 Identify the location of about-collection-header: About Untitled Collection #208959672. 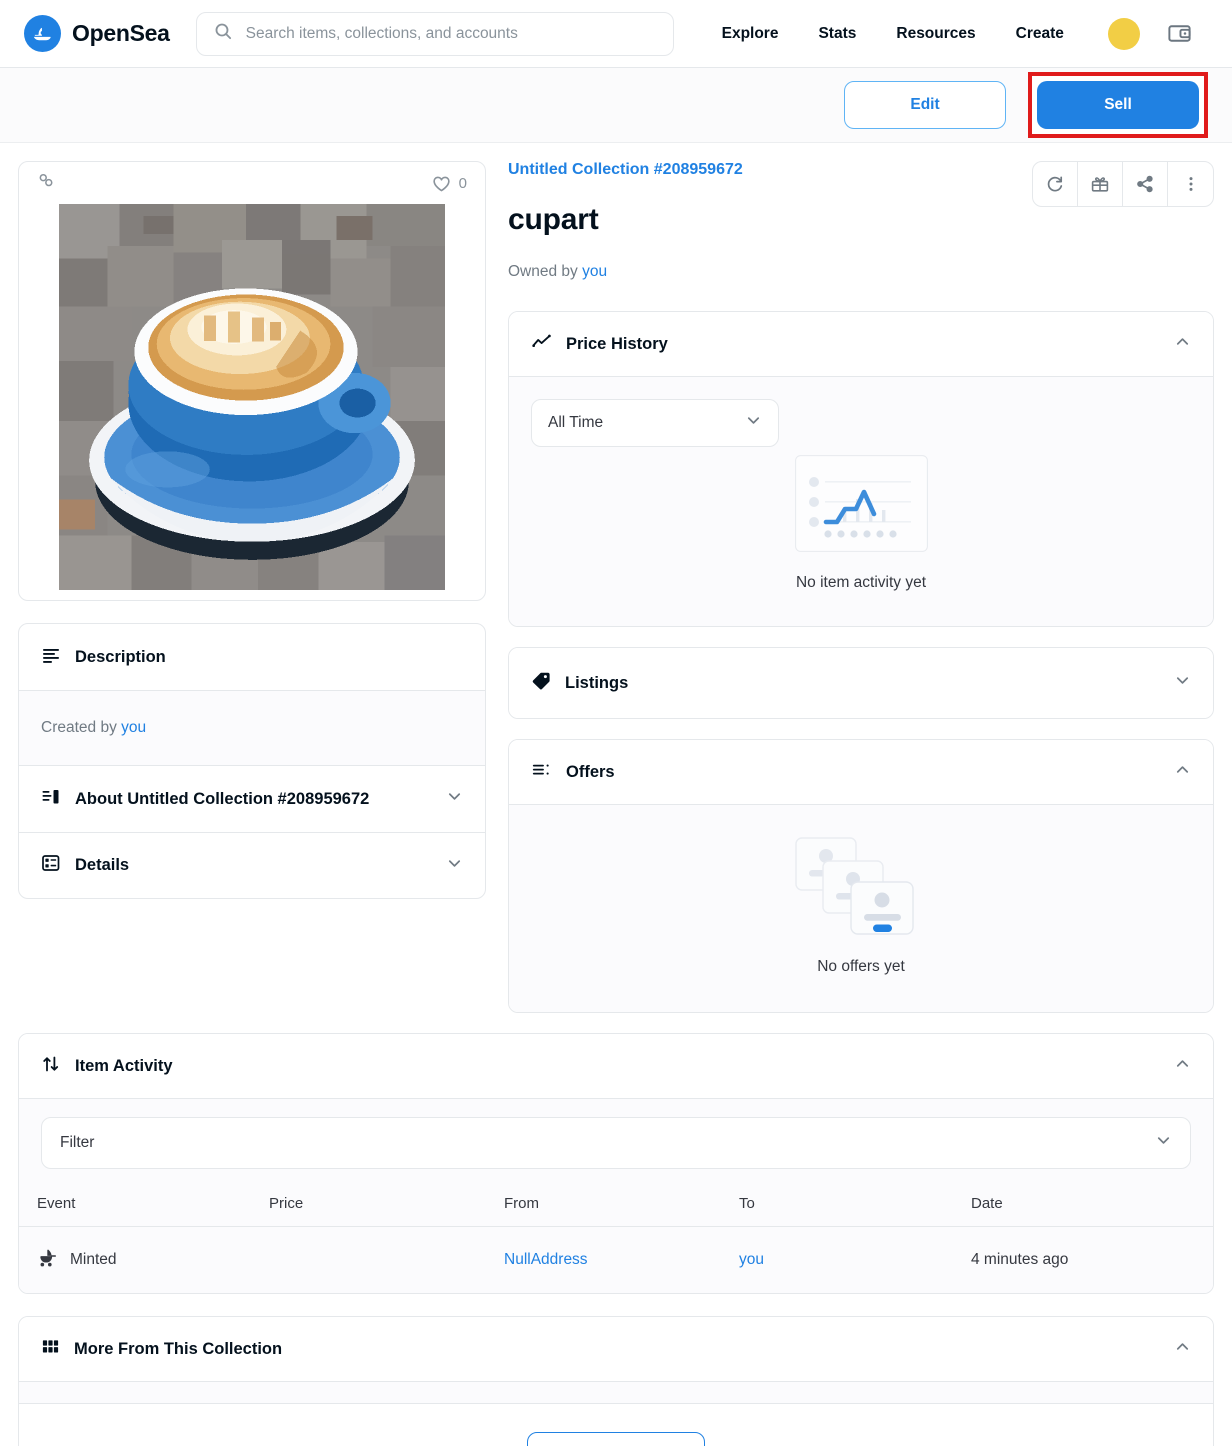
(252, 799).